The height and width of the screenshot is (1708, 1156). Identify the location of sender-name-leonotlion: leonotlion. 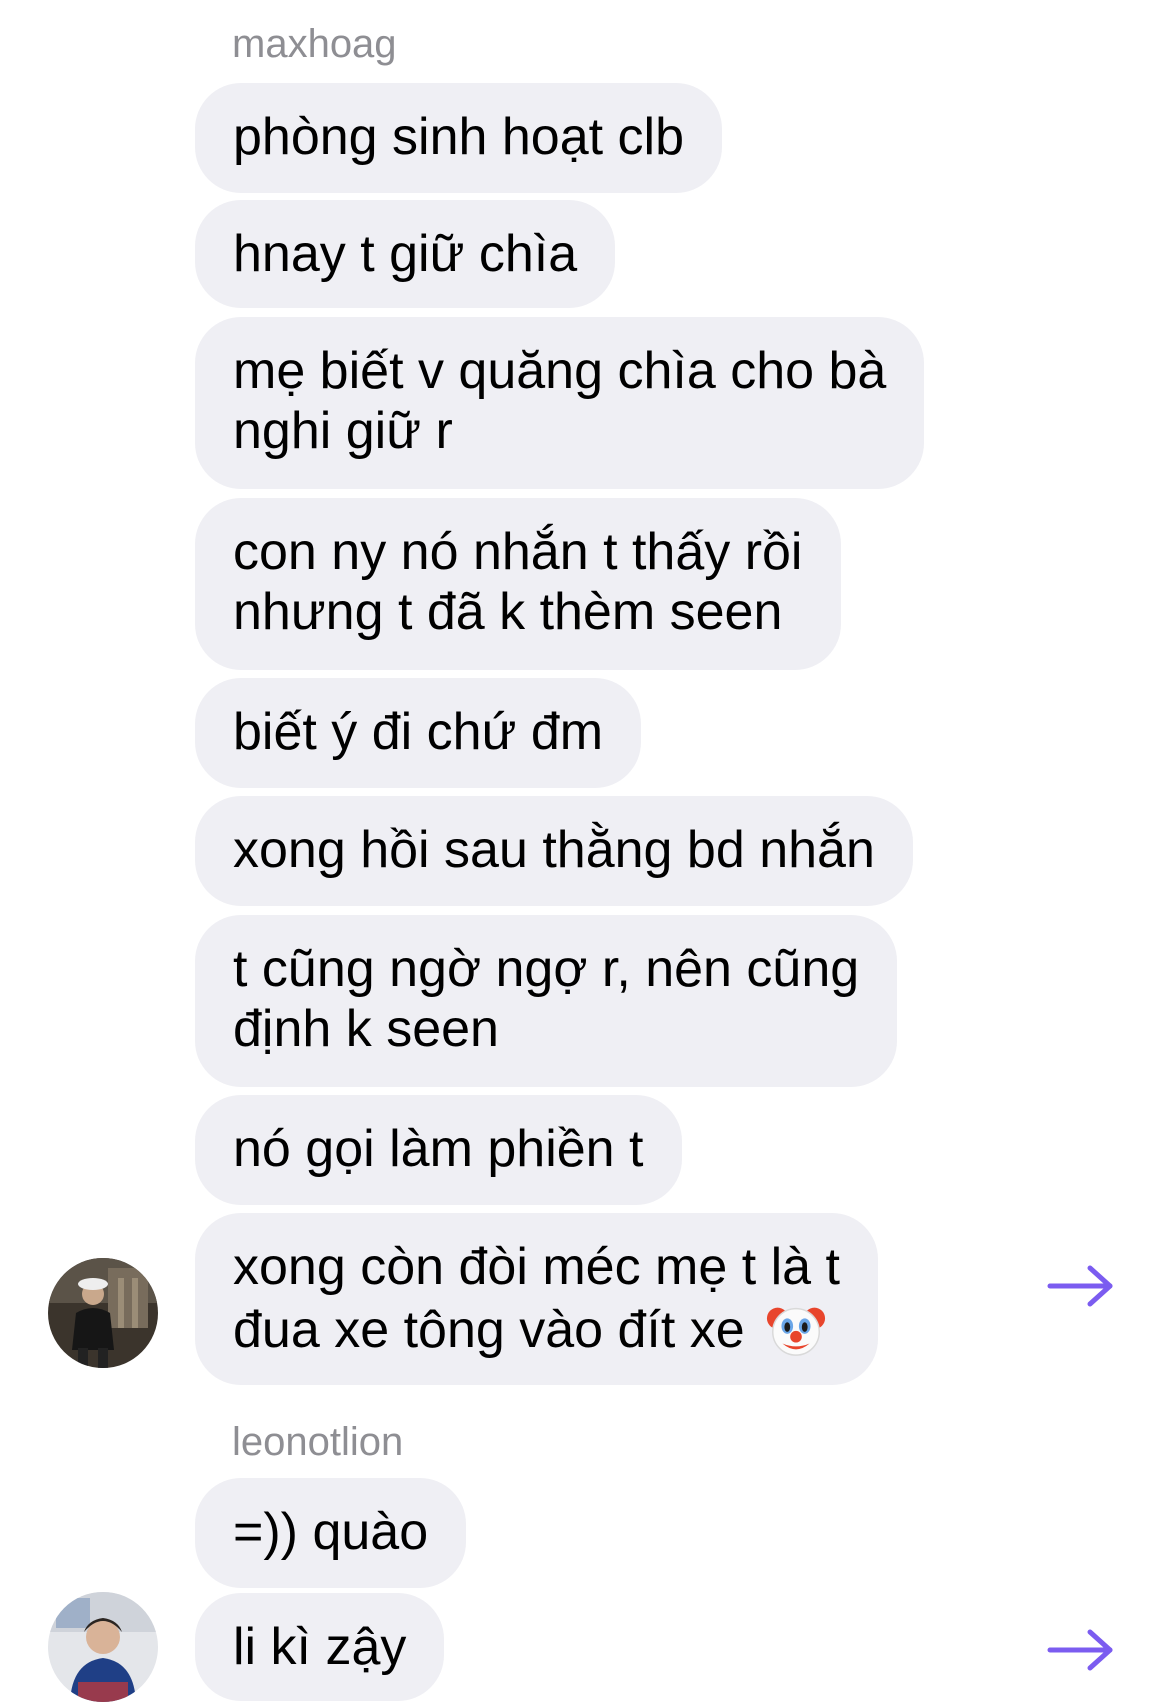
(318, 1442).